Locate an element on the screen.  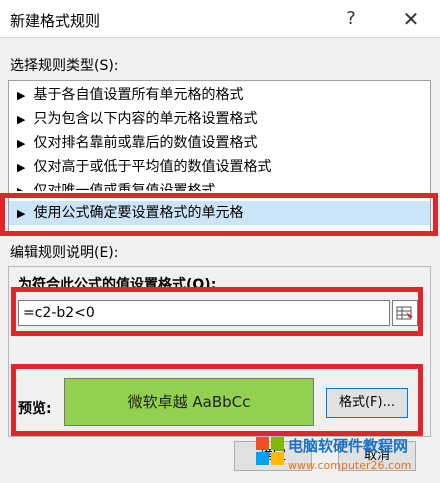
rule-item-label: 仅对高于或低于平均值的数值设置格式 is located at coordinates (152, 167).